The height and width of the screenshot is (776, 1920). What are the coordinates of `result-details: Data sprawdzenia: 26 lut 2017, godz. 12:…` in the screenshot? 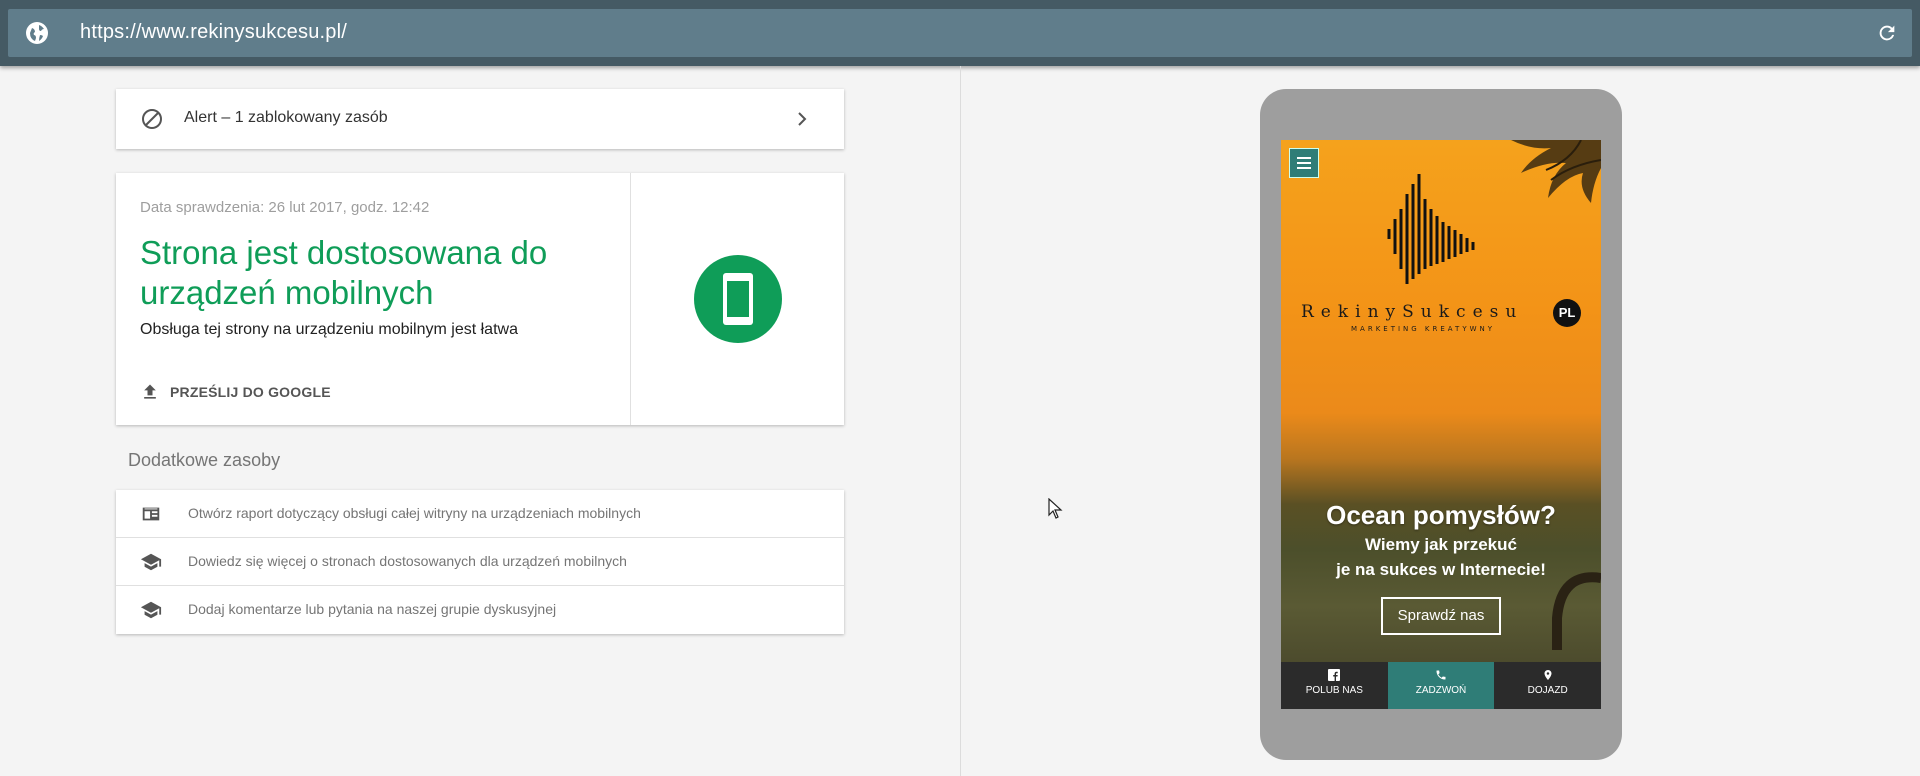 It's located at (373, 299).